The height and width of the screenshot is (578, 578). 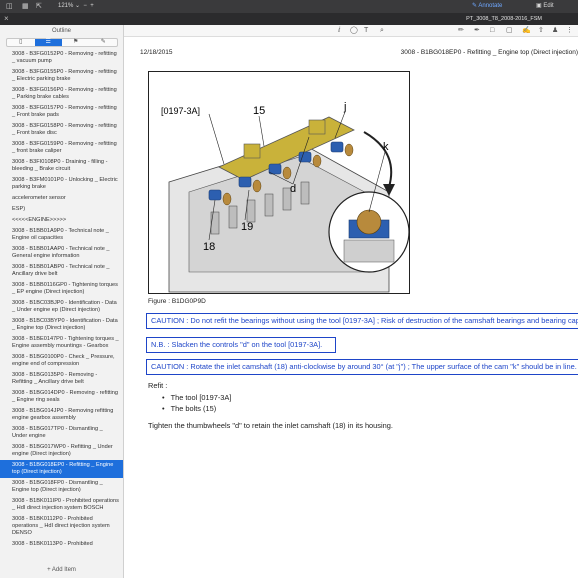 What do you see at coordinates (156, 52) in the screenshot?
I see `page-date: 12/18/2015` at bounding box center [156, 52].